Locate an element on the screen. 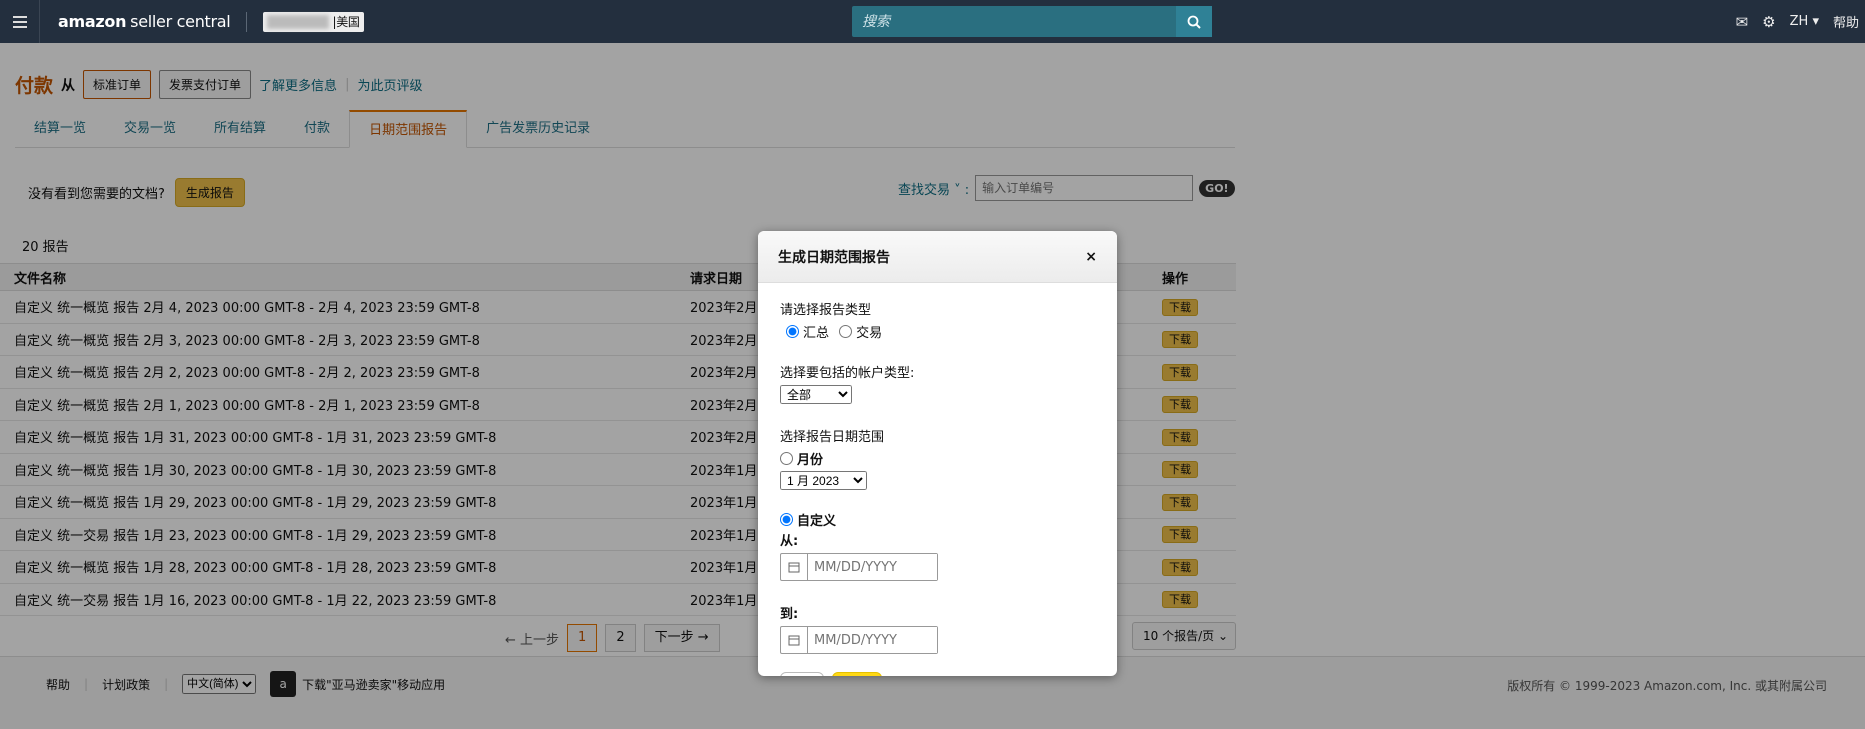 The width and height of the screenshot is (1865, 729). summary-radio: 汇总 is located at coordinates (807, 331).